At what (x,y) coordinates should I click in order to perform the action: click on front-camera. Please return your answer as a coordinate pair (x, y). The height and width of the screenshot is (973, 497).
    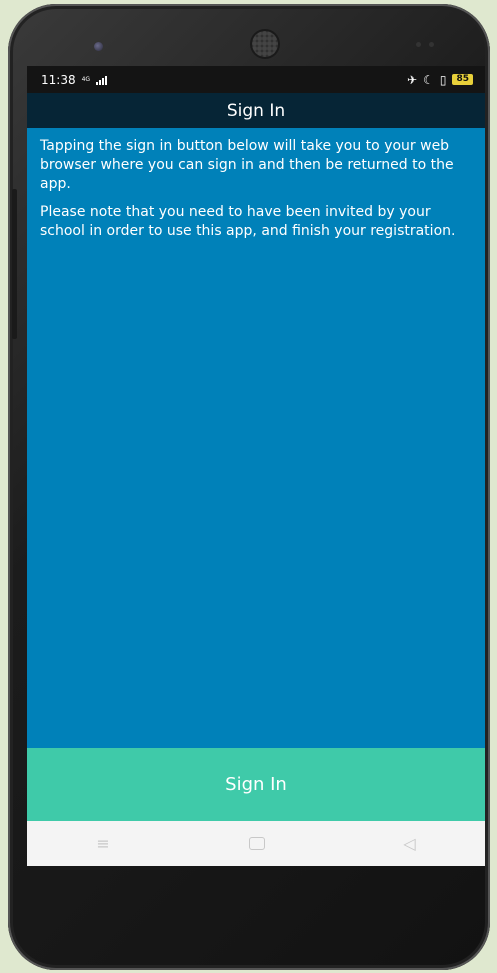
    Looking at the image, I should click on (98, 46).